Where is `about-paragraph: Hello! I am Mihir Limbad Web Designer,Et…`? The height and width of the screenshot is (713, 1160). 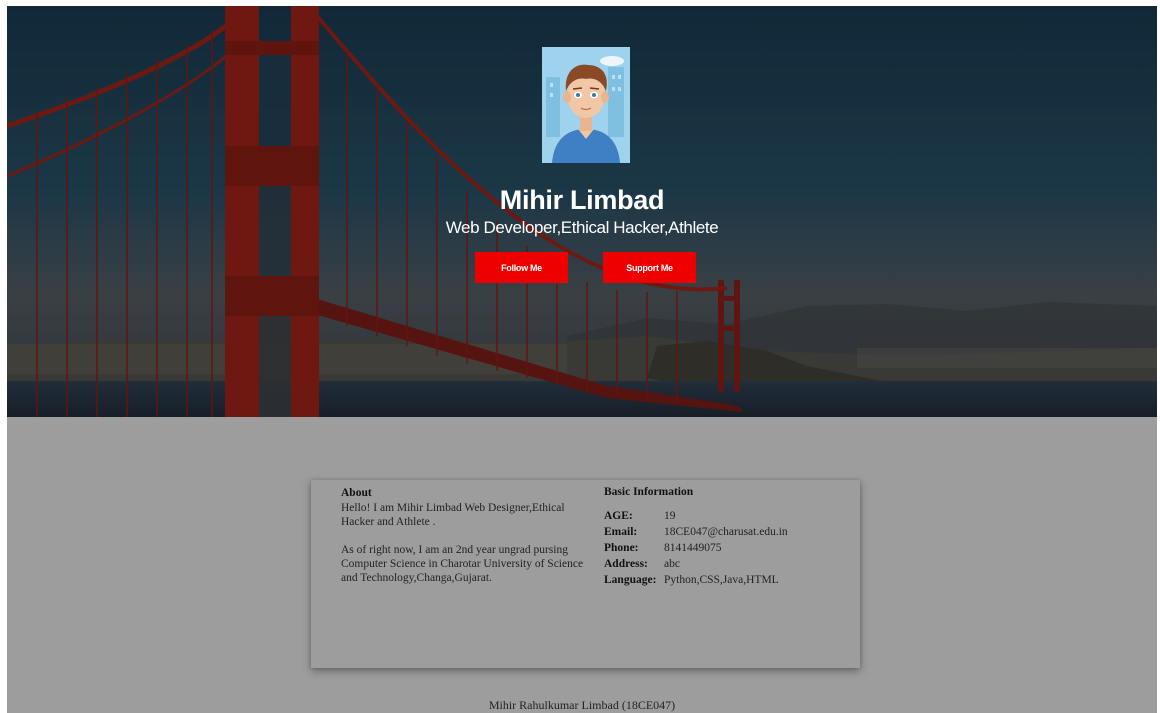 about-paragraph: Hello! I am Mihir Limbad Web Designer,Et… is located at coordinates (453, 515).